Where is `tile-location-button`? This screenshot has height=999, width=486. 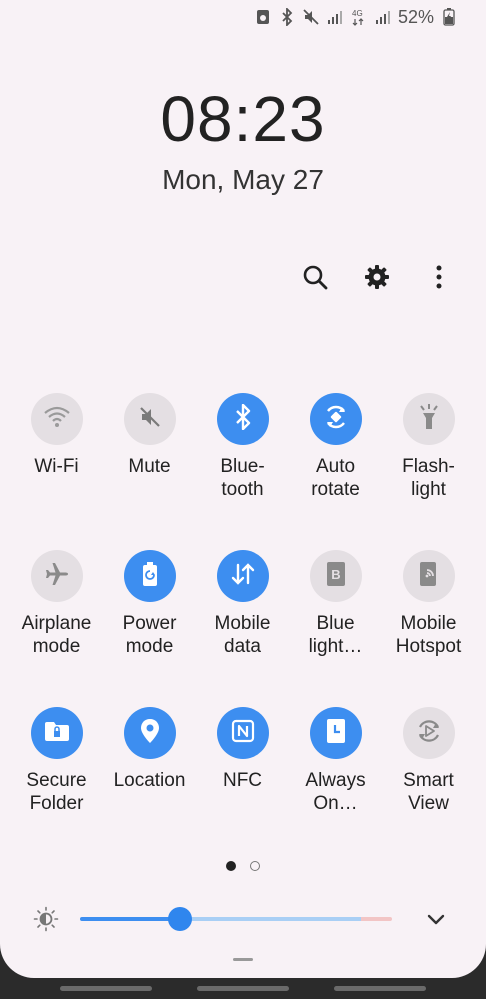
tile-location-button is located at coordinates (149, 733).